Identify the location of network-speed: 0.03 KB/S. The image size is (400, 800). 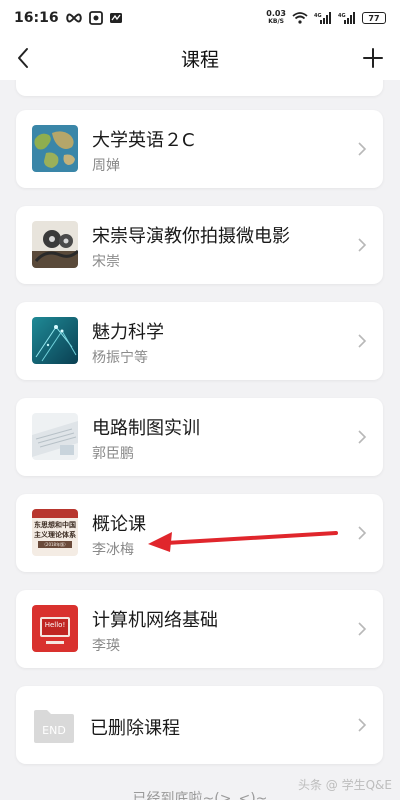
(276, 18).